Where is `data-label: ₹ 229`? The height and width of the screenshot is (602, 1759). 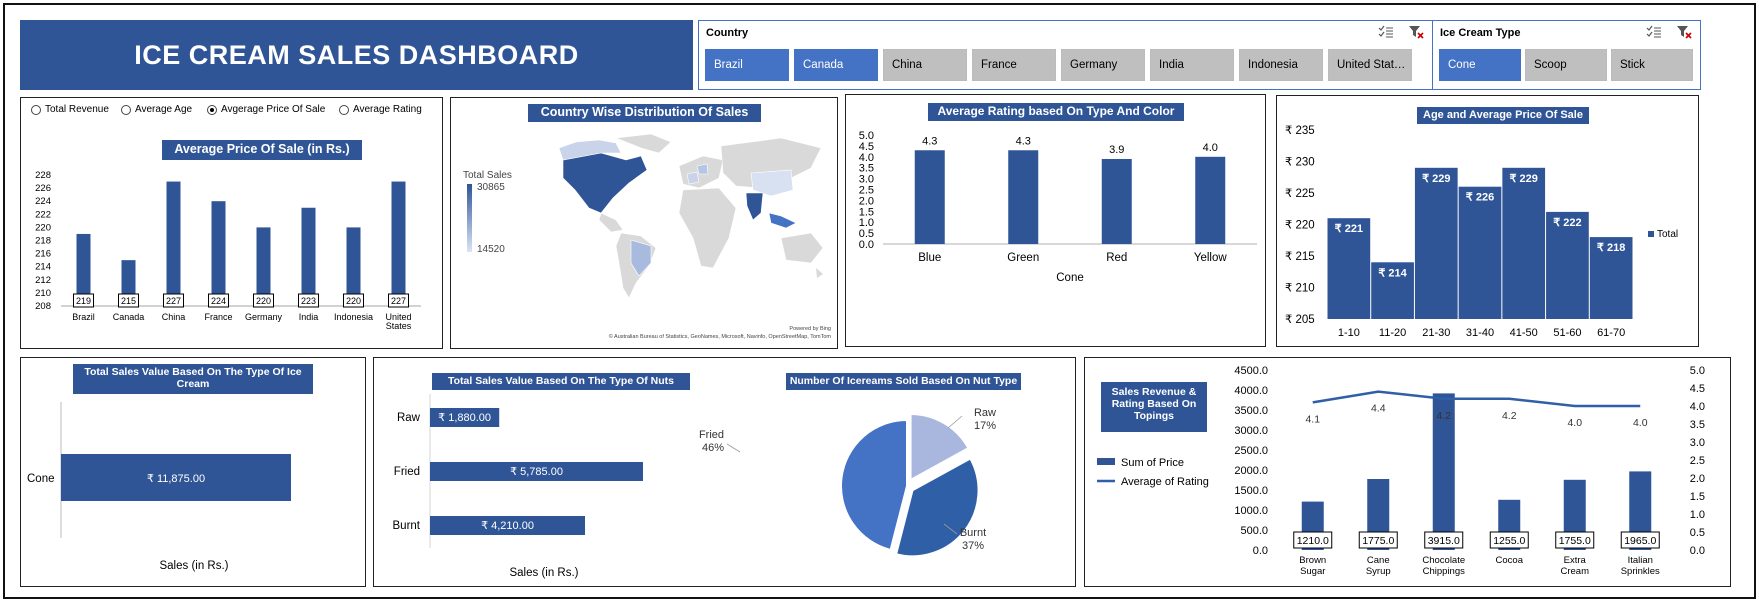
data-label: ₹ 229 is located at coordinates (1524, 179).